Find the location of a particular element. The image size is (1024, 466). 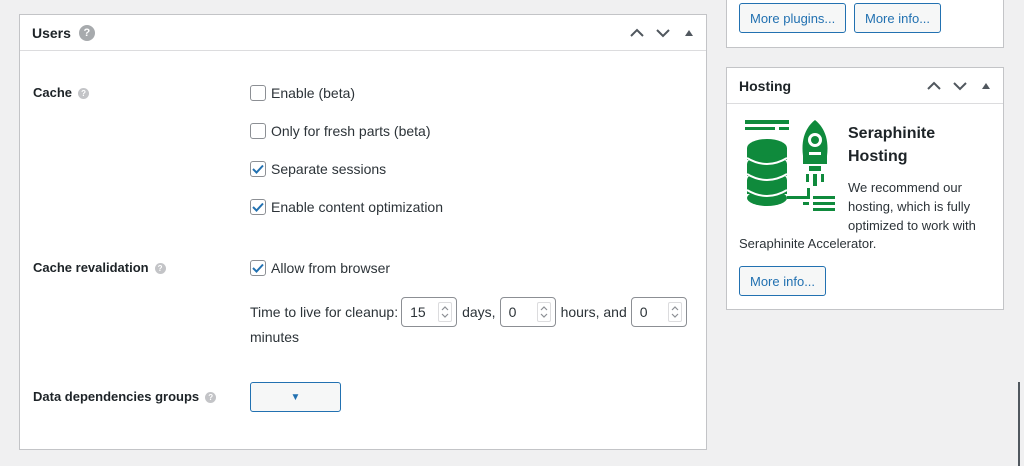

hosting-name-line2: Hosting is located at coordinates (878, 156).